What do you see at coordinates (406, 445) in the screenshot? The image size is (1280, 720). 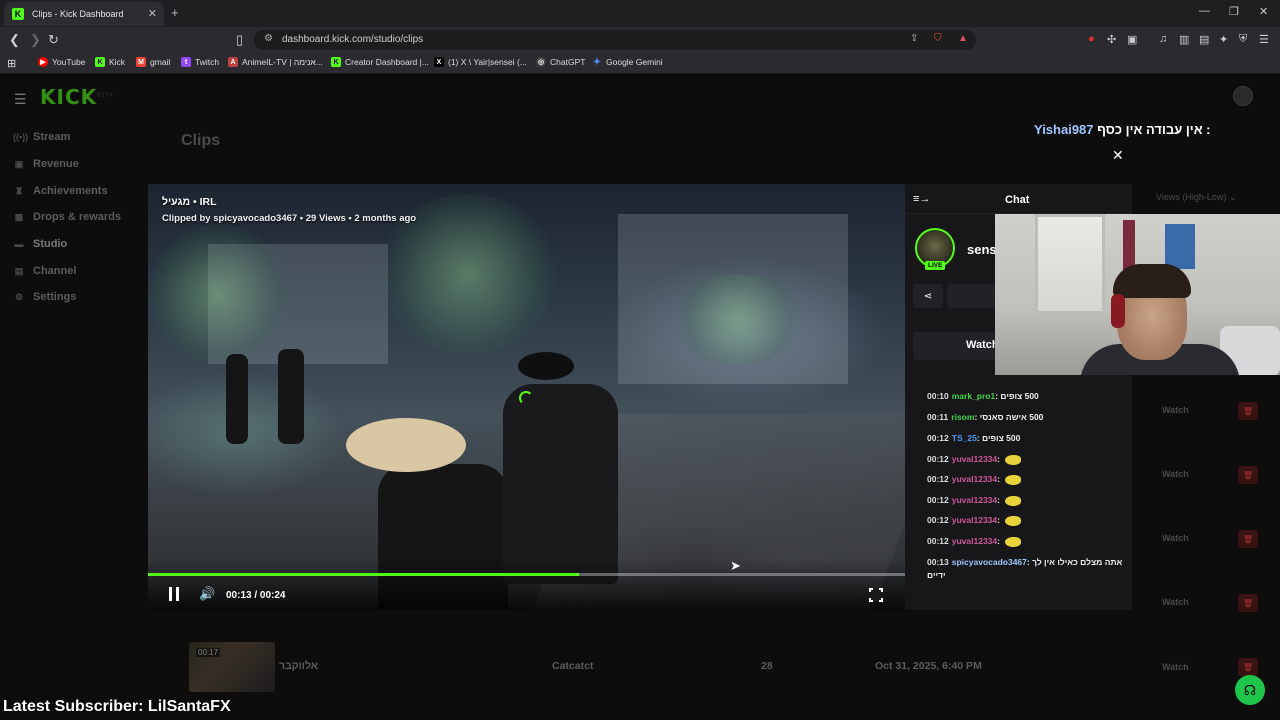 I see `scene-cowboy-hat` at bounding box center [406, 445].